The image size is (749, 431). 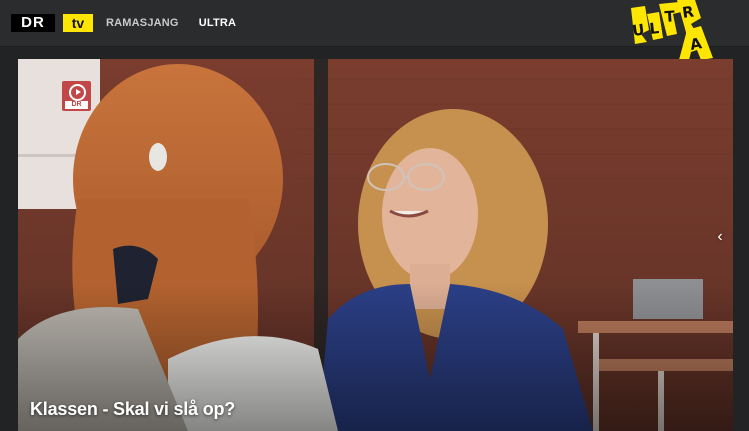 I want to click on nav-item-ultra: ULTRA, so click(x=217, y=23).